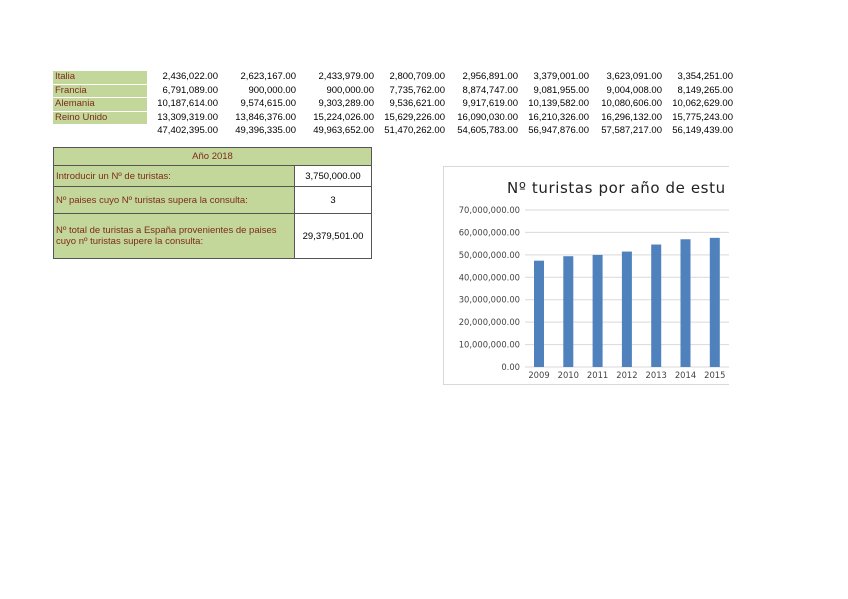  I want to click on value-cell: 7,735,762.00, so click(417, 90).